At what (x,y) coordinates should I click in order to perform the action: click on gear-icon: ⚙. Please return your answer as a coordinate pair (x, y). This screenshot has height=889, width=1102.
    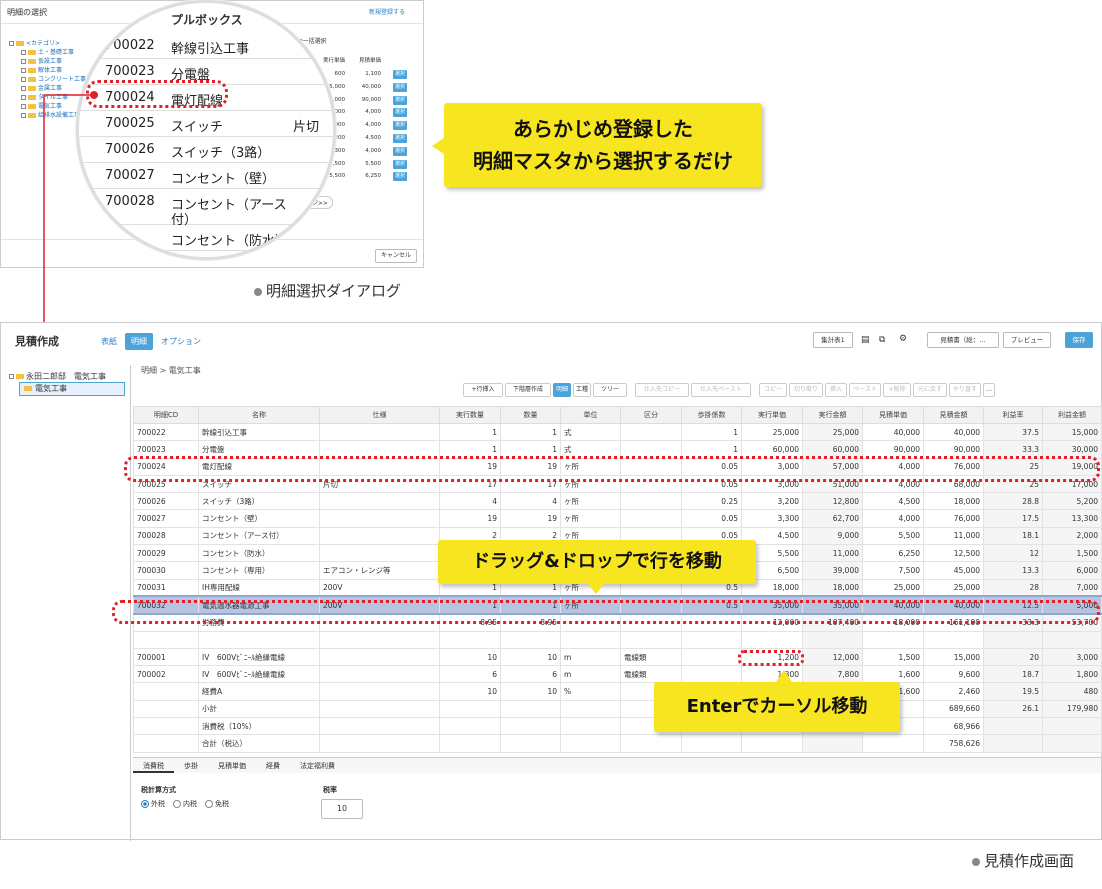
    Looking at the image, I should click on (903, 339).